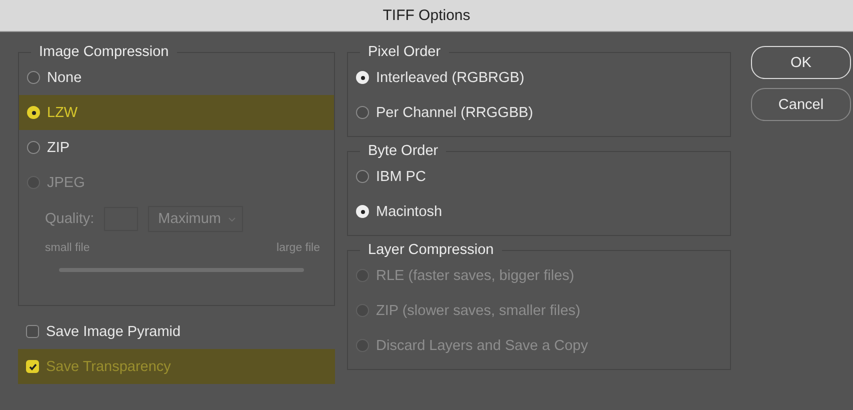 The height and width of the screenshot is (410, 853). I want to click on checkmark-icon, so click(33, 367).